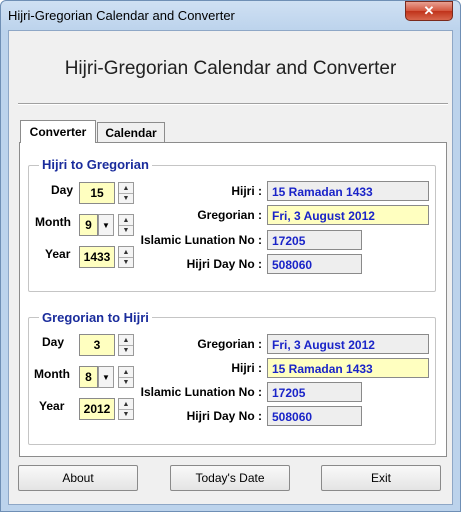  I want to click on g2h-gregorian-label: Gregorian :, so click(229, 344).